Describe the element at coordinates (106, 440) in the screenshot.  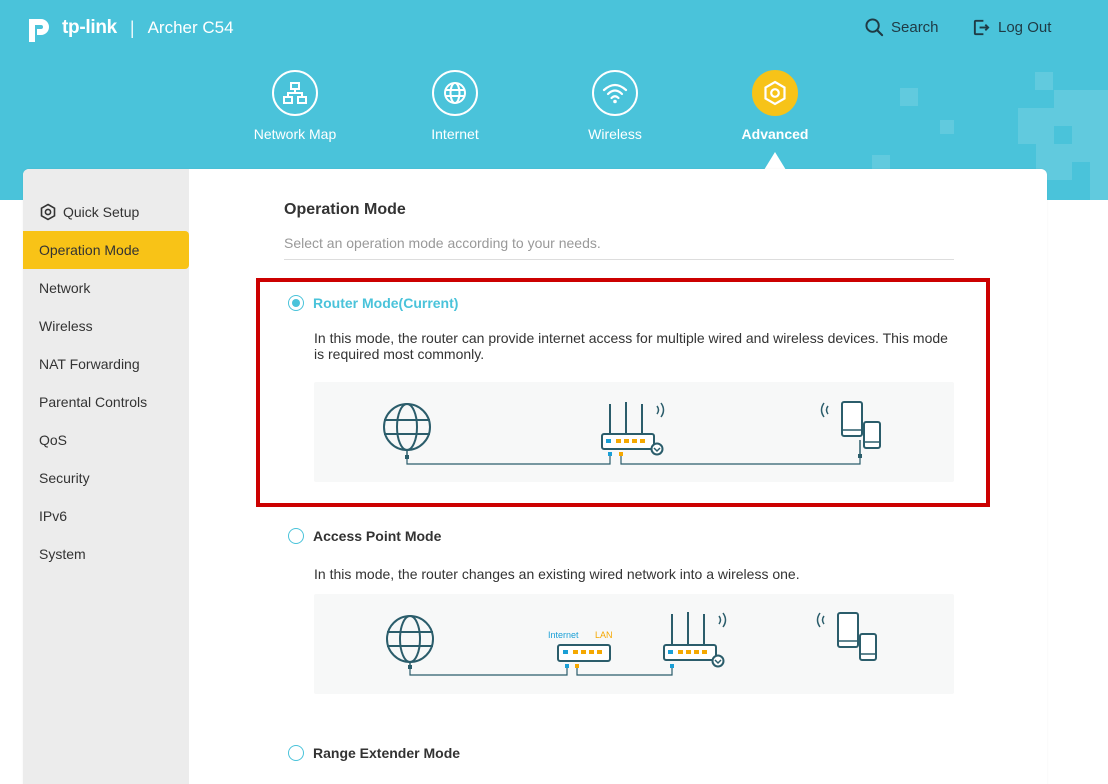
I see `sidebar-item-qos: QoS` at that location.